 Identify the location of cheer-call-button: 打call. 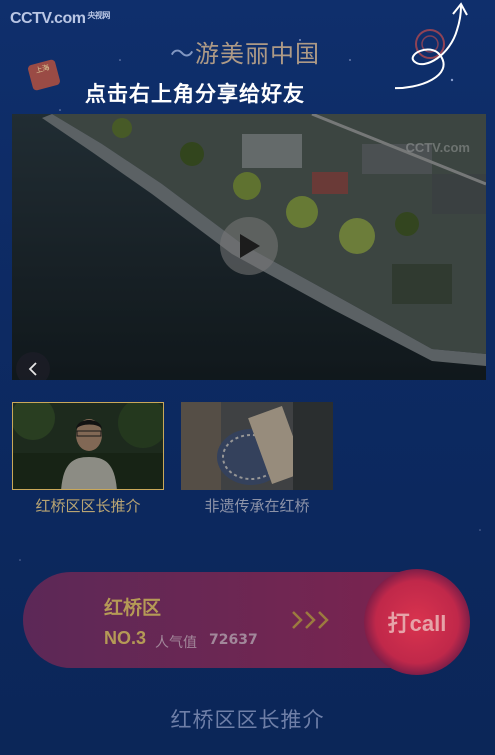
(417, 622).